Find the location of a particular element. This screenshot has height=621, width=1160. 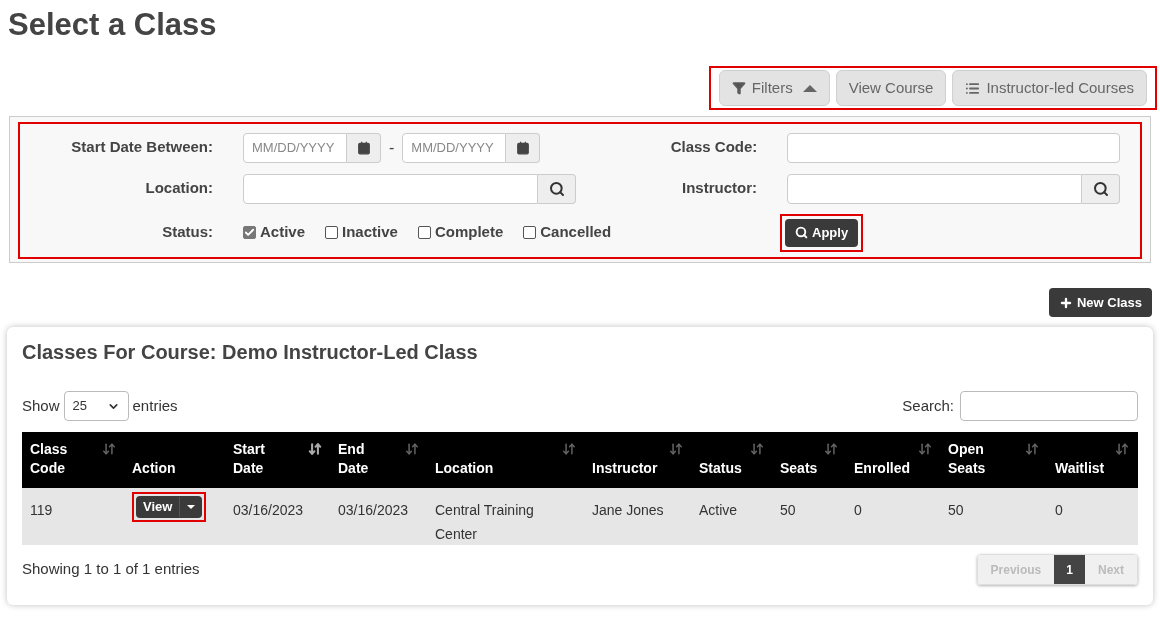

table-cell: 119 is located at coordinates (41, 510).